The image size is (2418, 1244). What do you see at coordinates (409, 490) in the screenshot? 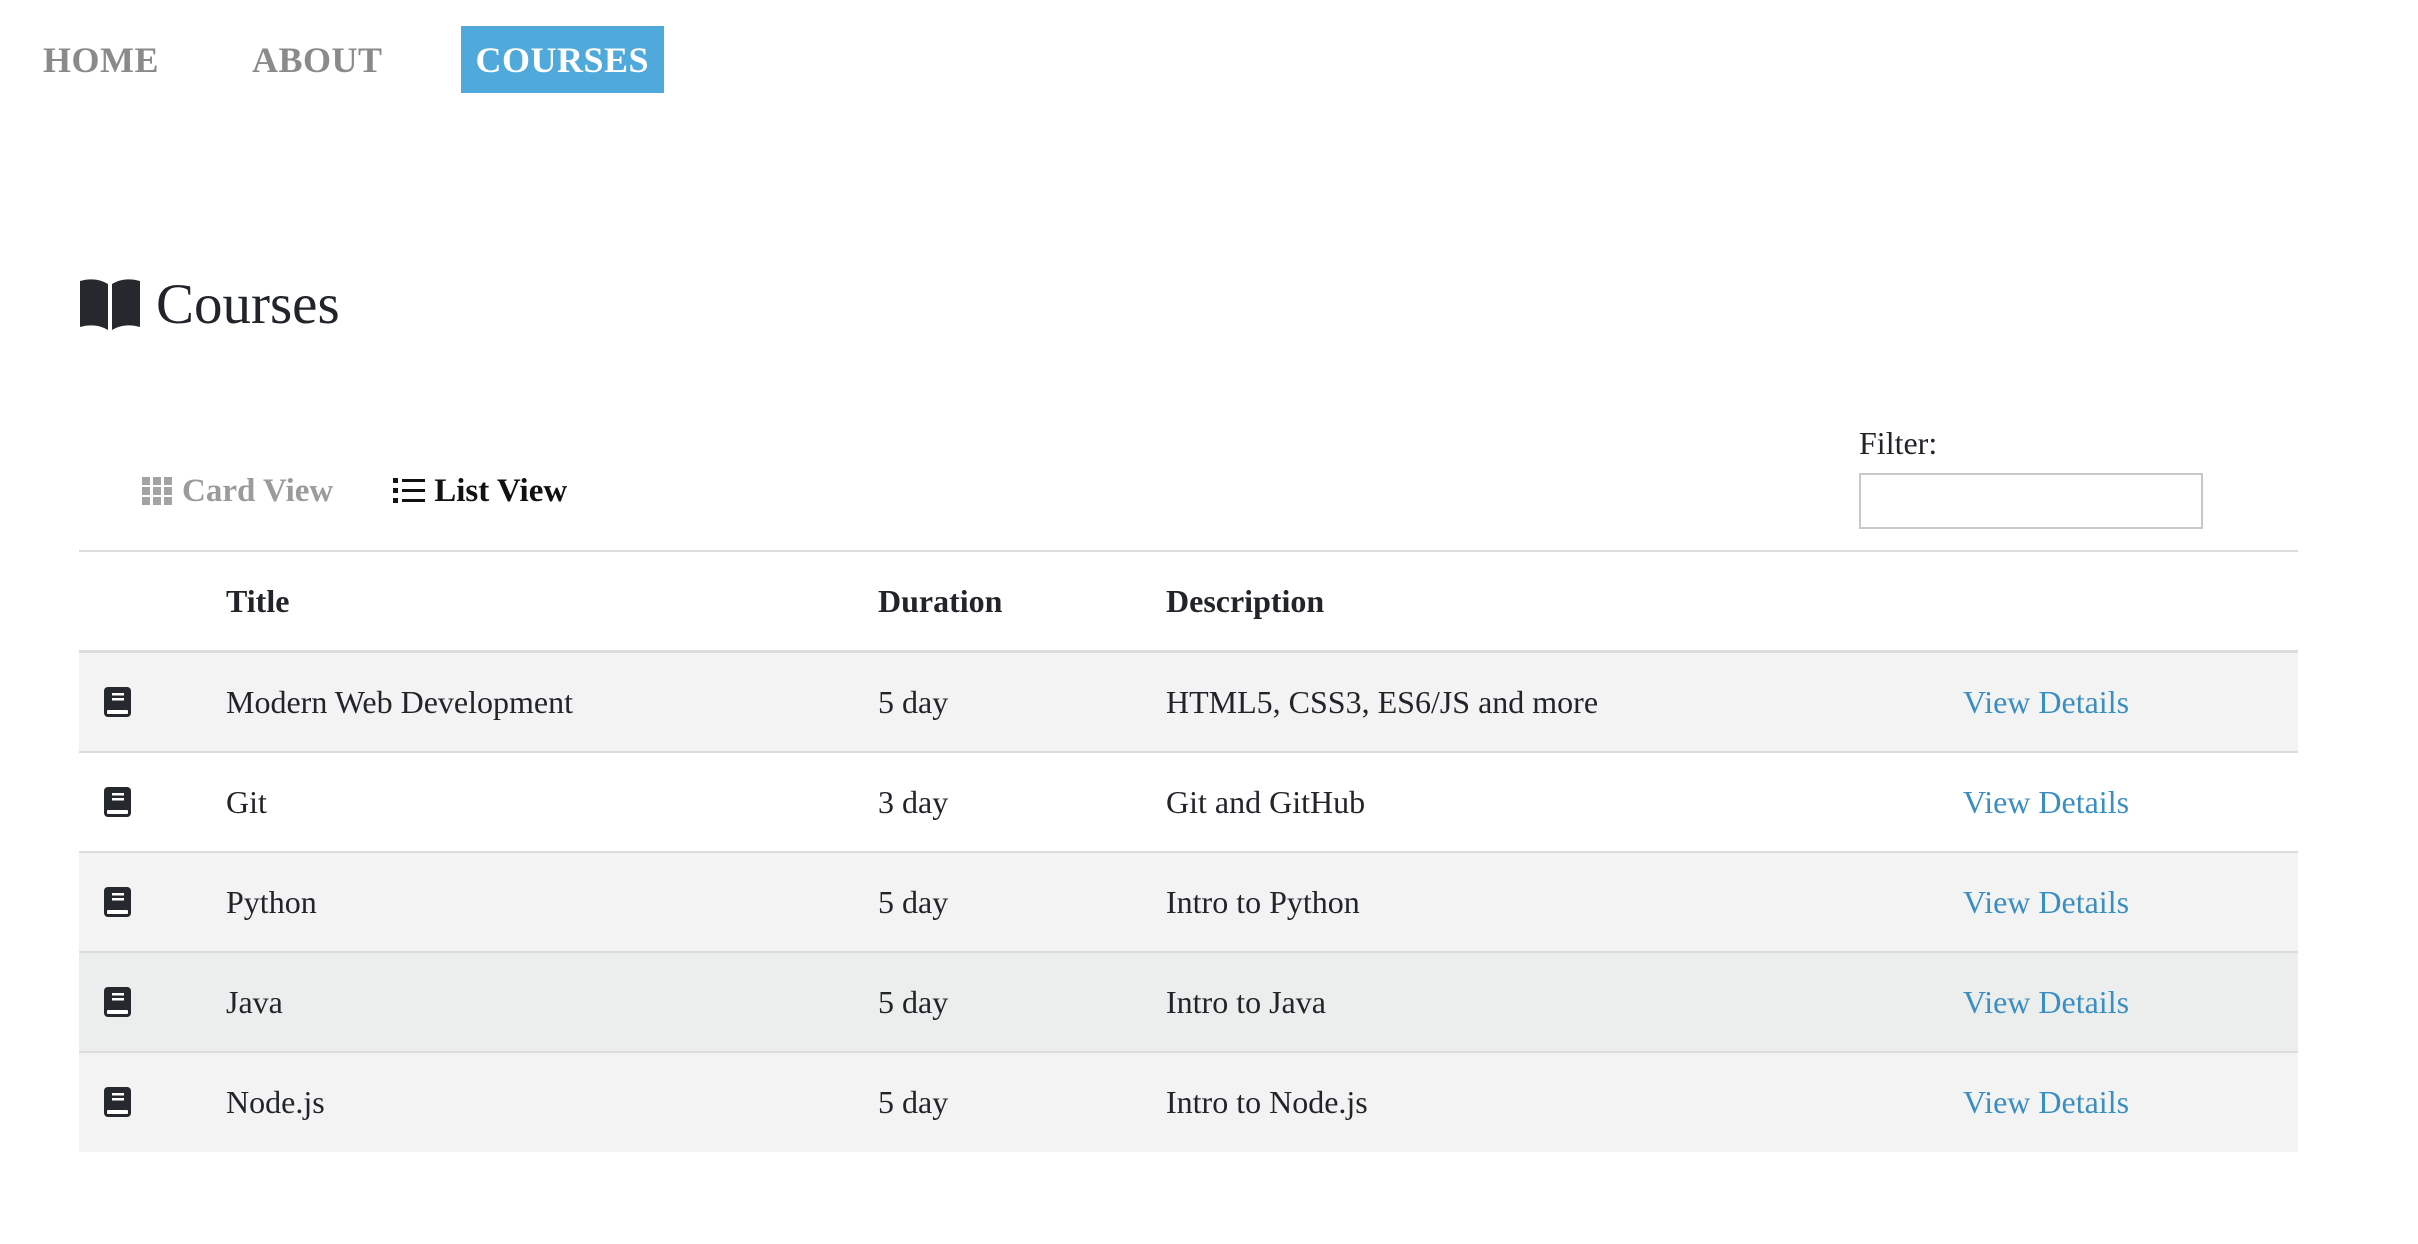
I see `list-icon` at bounding box center [409, 490].